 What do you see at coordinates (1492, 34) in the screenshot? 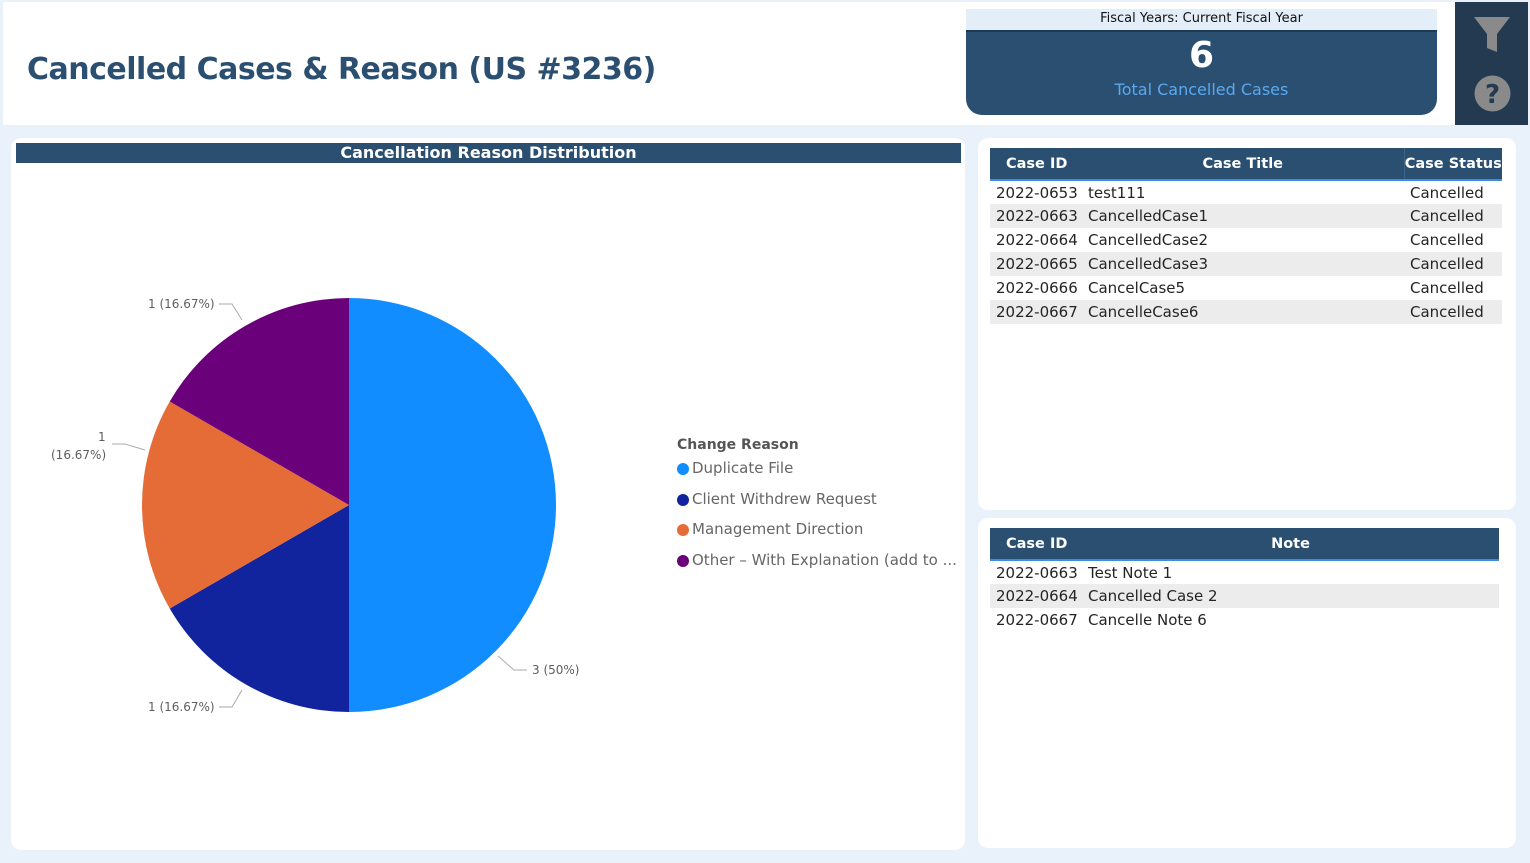
I see `filter-icon` at bounding box center [1492, 34].